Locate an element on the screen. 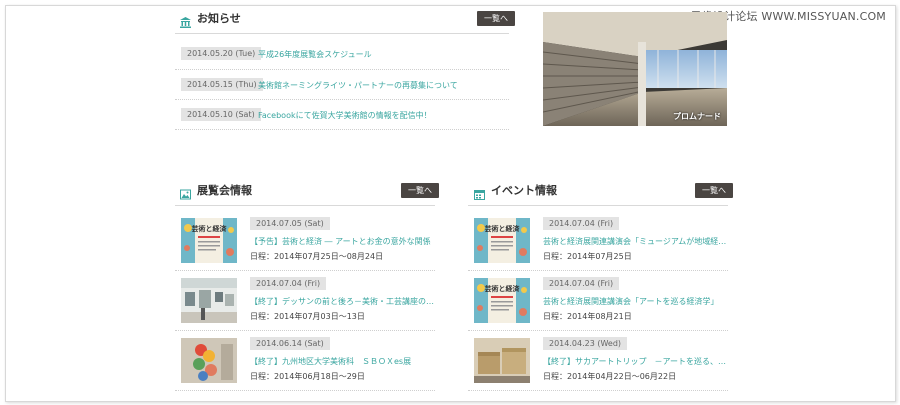  exhibitions-title: 展覧会情報 is located at coordinates (224, 190).